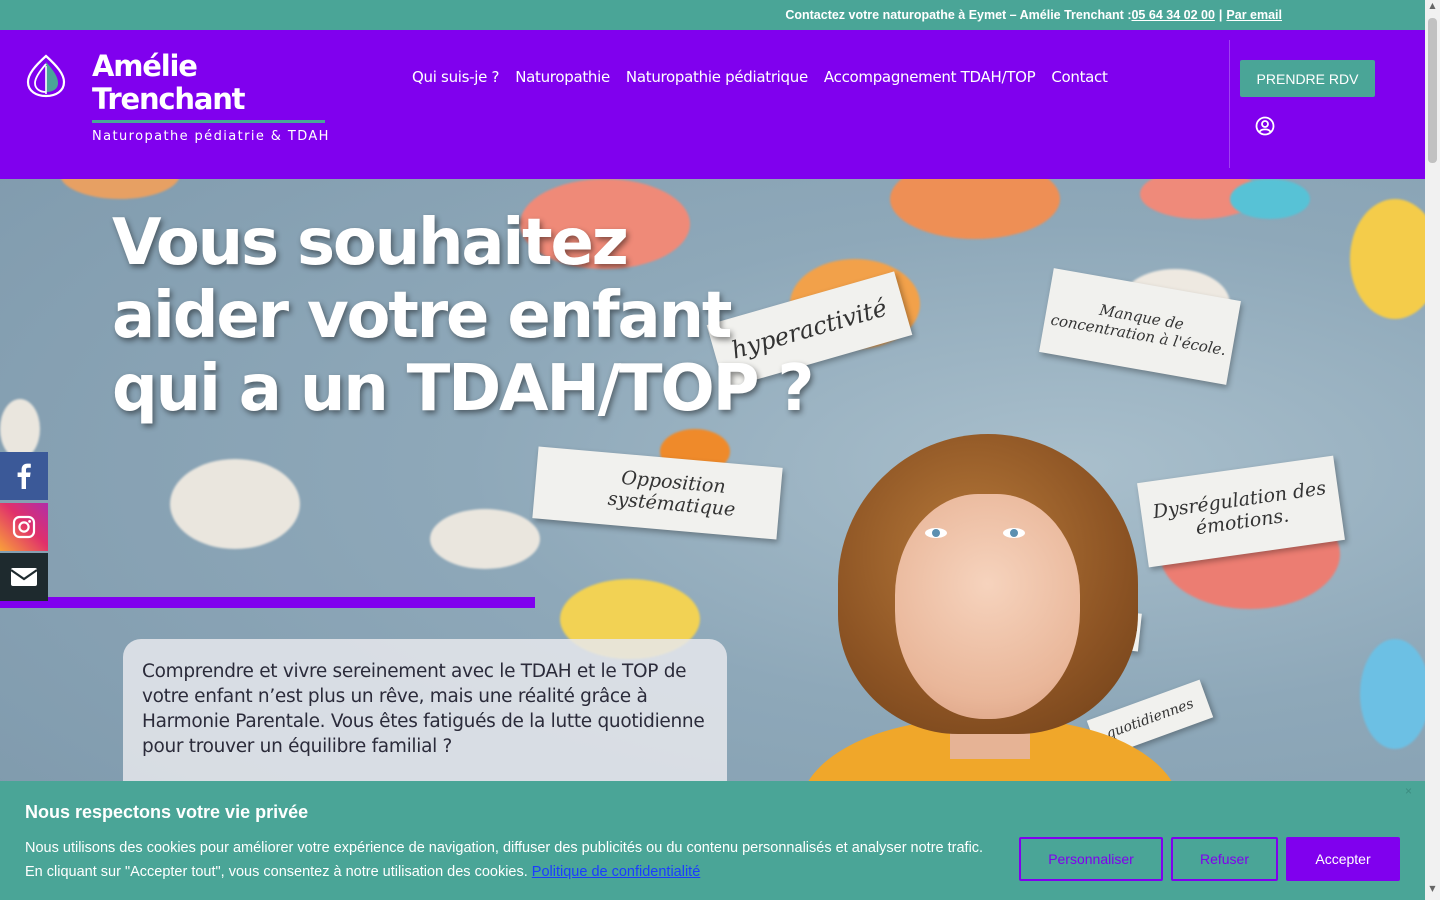 Image resolution: width=1440 pixels, height=900 pixels. Describe the element at coordinates (145, 66) in the screenshot. I see `brand-first-name: Amélie` at that location.